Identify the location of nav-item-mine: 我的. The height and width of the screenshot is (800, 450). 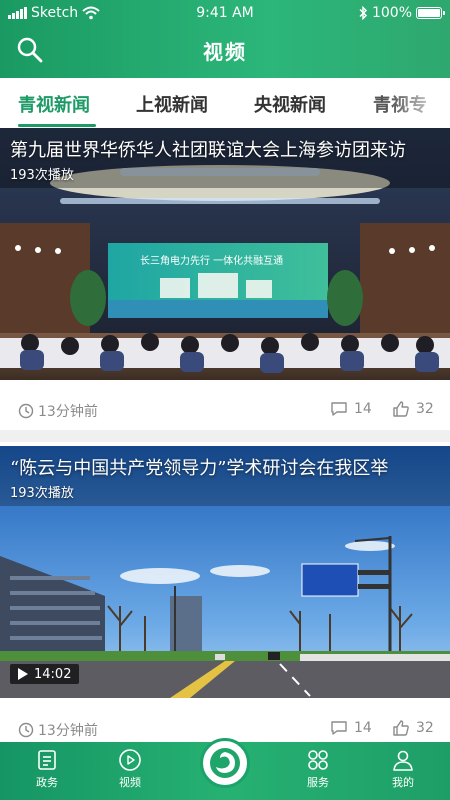
(403, 769).